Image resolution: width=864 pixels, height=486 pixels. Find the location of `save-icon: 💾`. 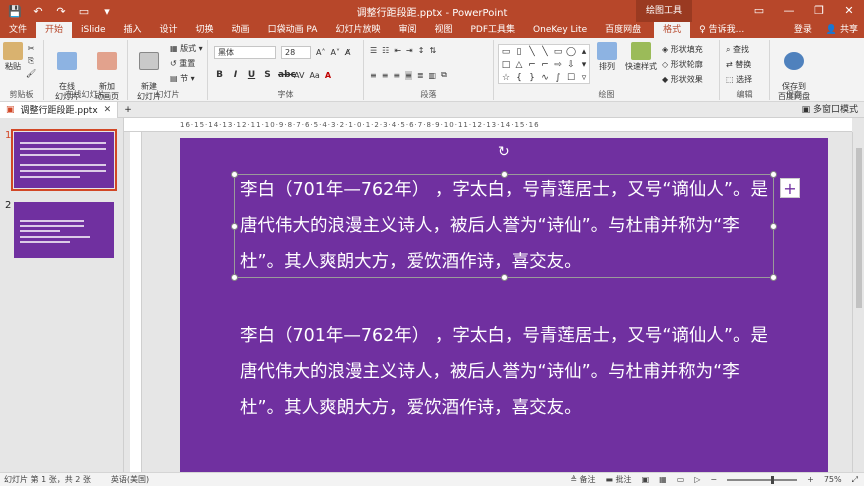

save-icon: 💾 is located at coordinates (15, 11).